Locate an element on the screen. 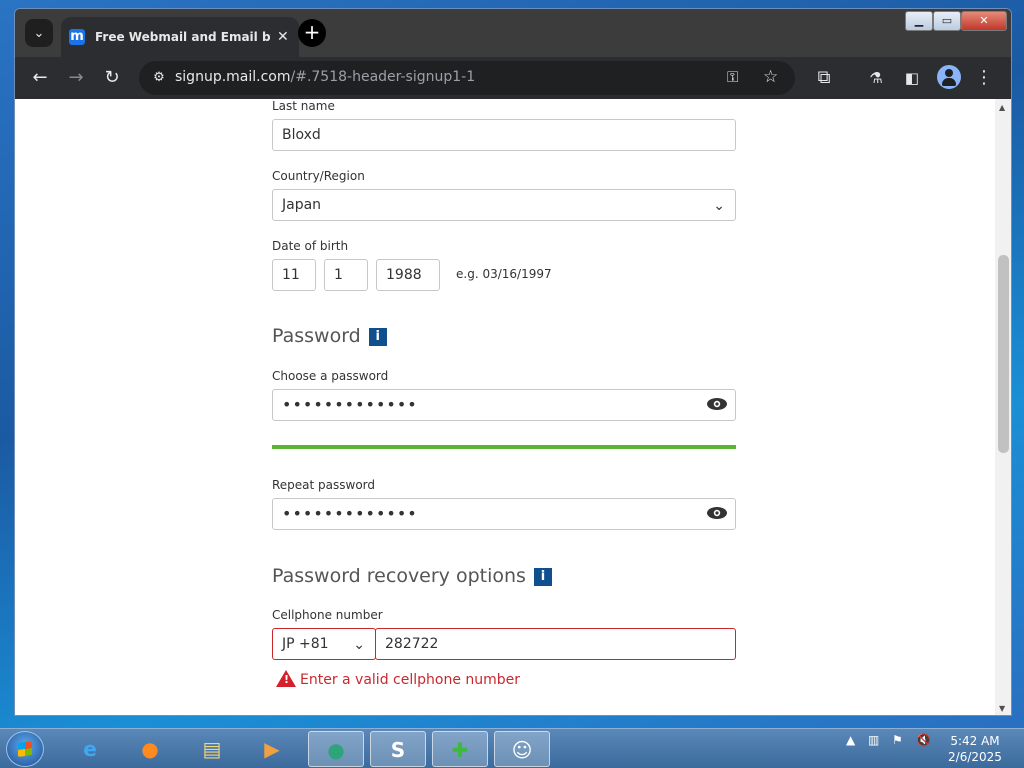  app-plus-icon: ✚ is located at coordinates (460, 749).